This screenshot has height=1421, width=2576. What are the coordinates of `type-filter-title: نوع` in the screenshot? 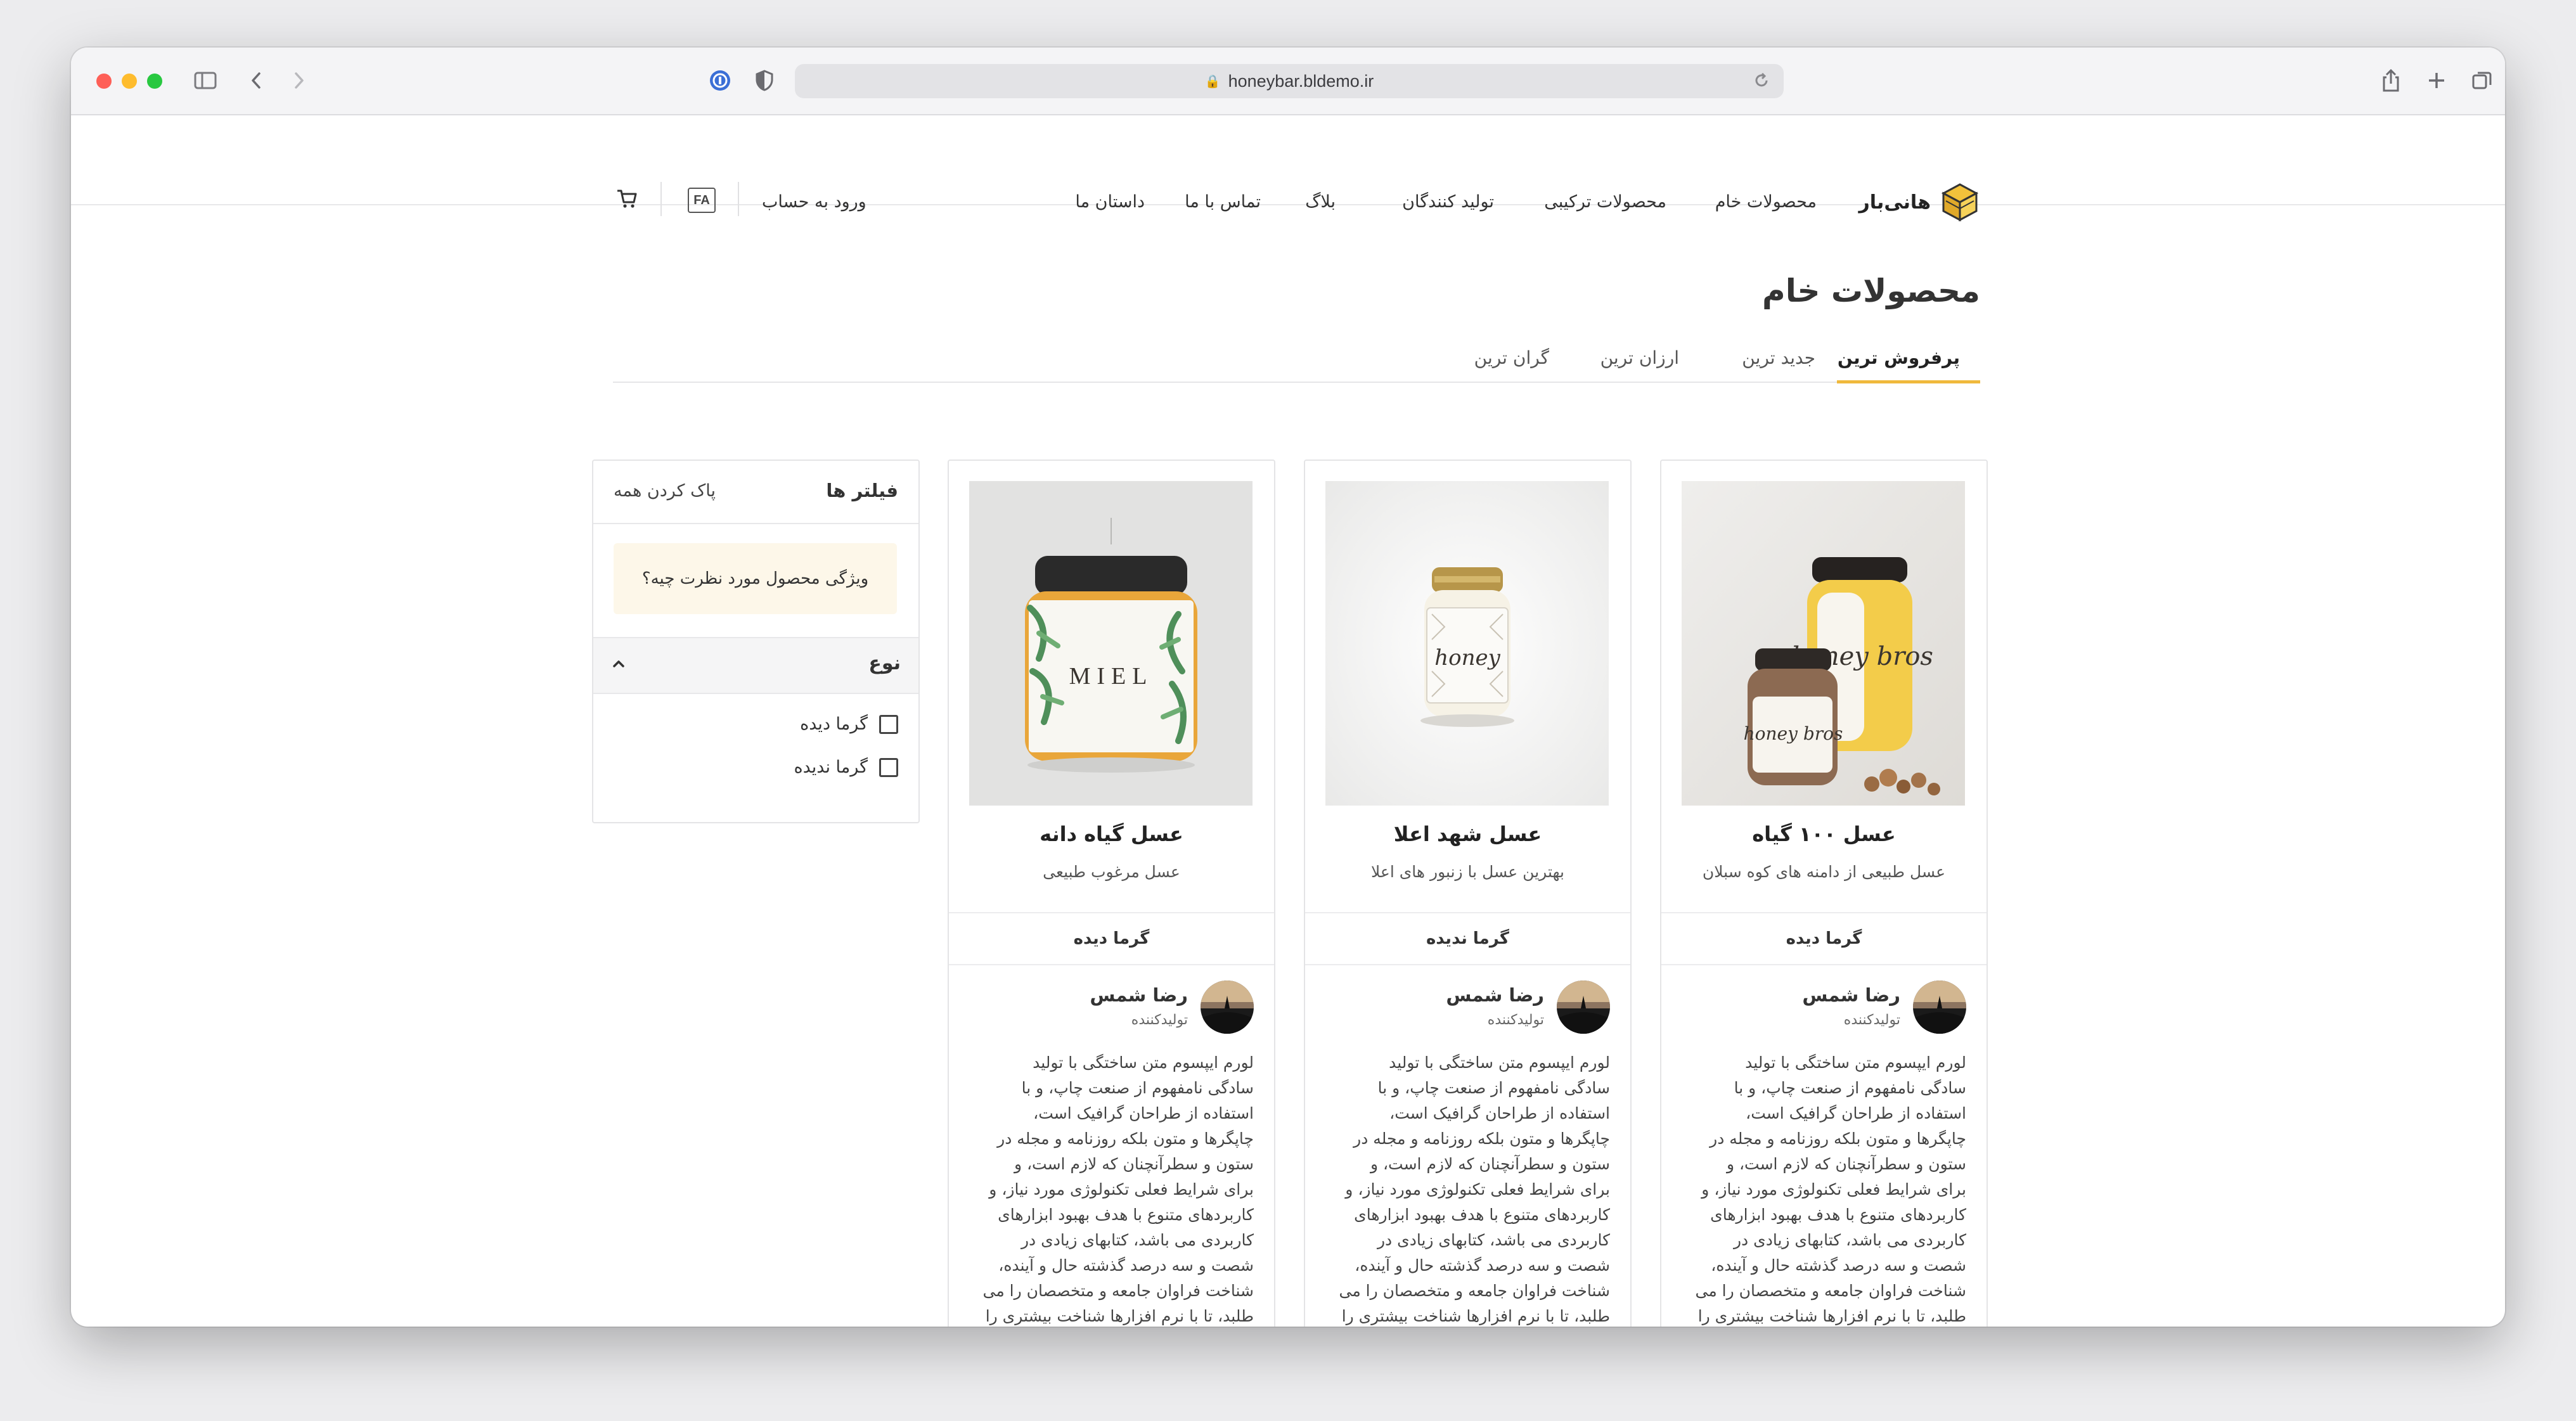 It's located at (885, 663).